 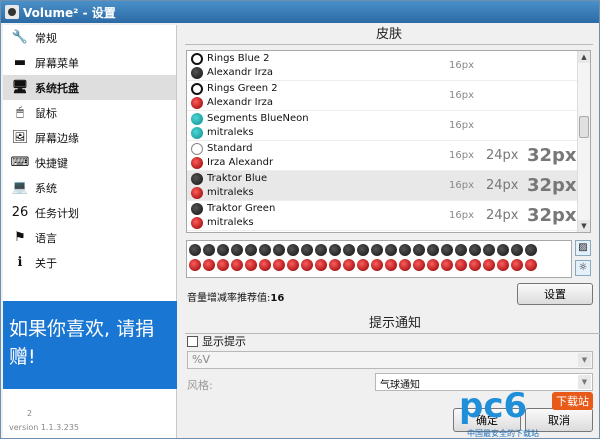 What do you see at coordinates (30, 413) in the screenshot?
I see `version-sup: 2` at bounding box center [30, 413].